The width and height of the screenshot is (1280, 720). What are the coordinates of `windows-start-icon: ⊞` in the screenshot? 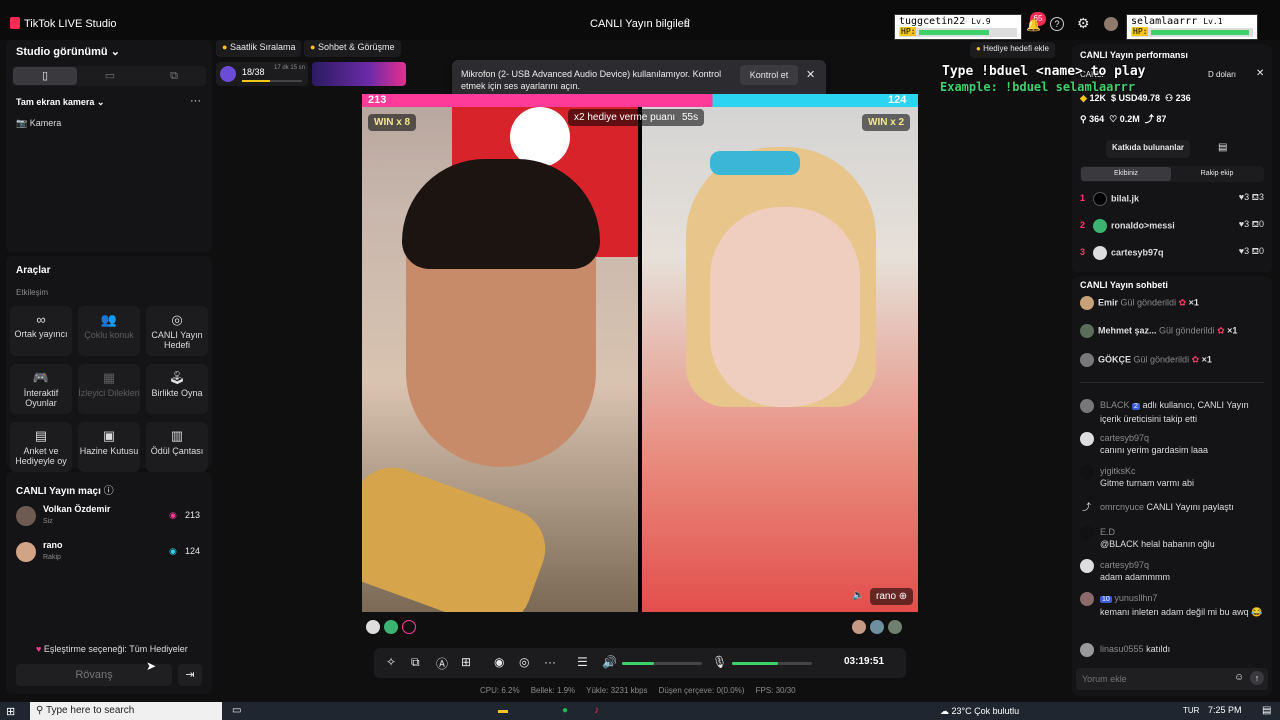 It's located at (10, 711).